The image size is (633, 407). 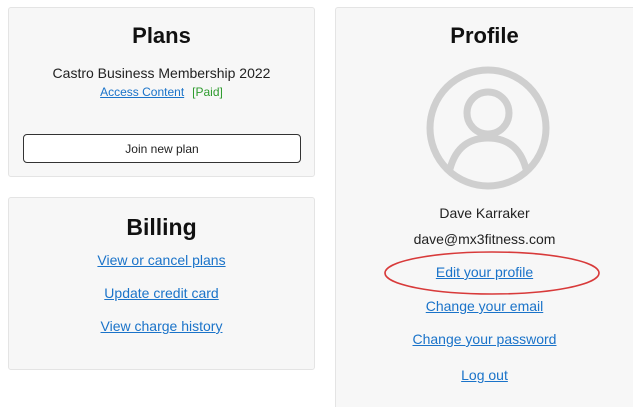 What do you see at coordinates (484, 272) in the screenshot?
I see `edit-profile-link: Edit your profile` at bounding box center [484, 272].